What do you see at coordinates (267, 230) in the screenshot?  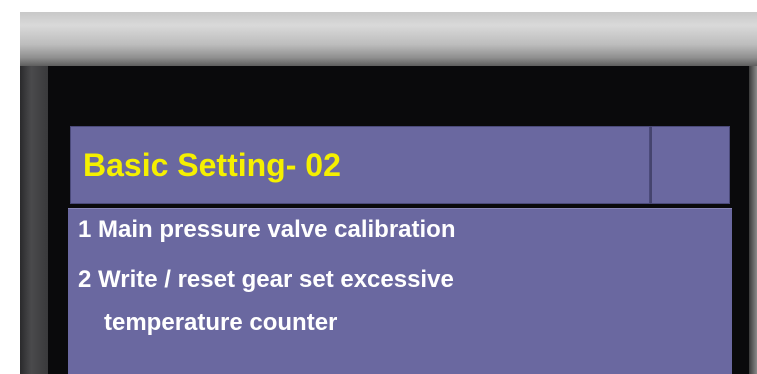 I see `menu-item-main-pressure-valve-calibration: 1 Main pressure valve calibration` at bounding box center [267, 230].